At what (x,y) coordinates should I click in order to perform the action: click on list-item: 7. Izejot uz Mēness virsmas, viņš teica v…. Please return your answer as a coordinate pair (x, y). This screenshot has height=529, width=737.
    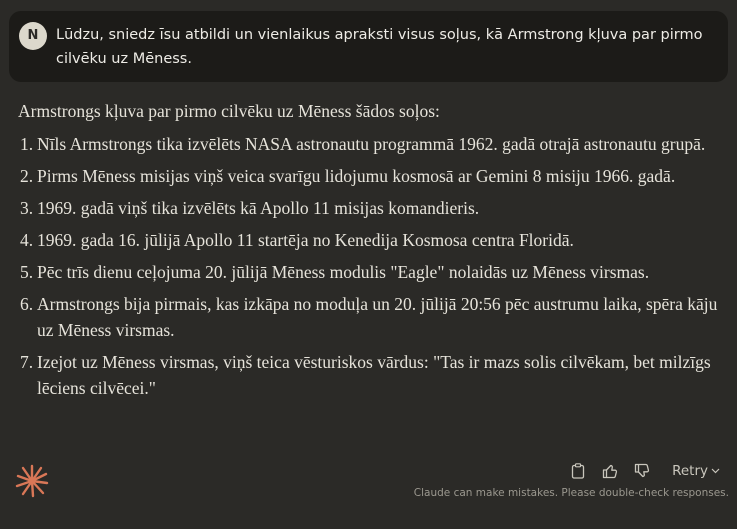
    Looking at the image, I should click on (368, 375).